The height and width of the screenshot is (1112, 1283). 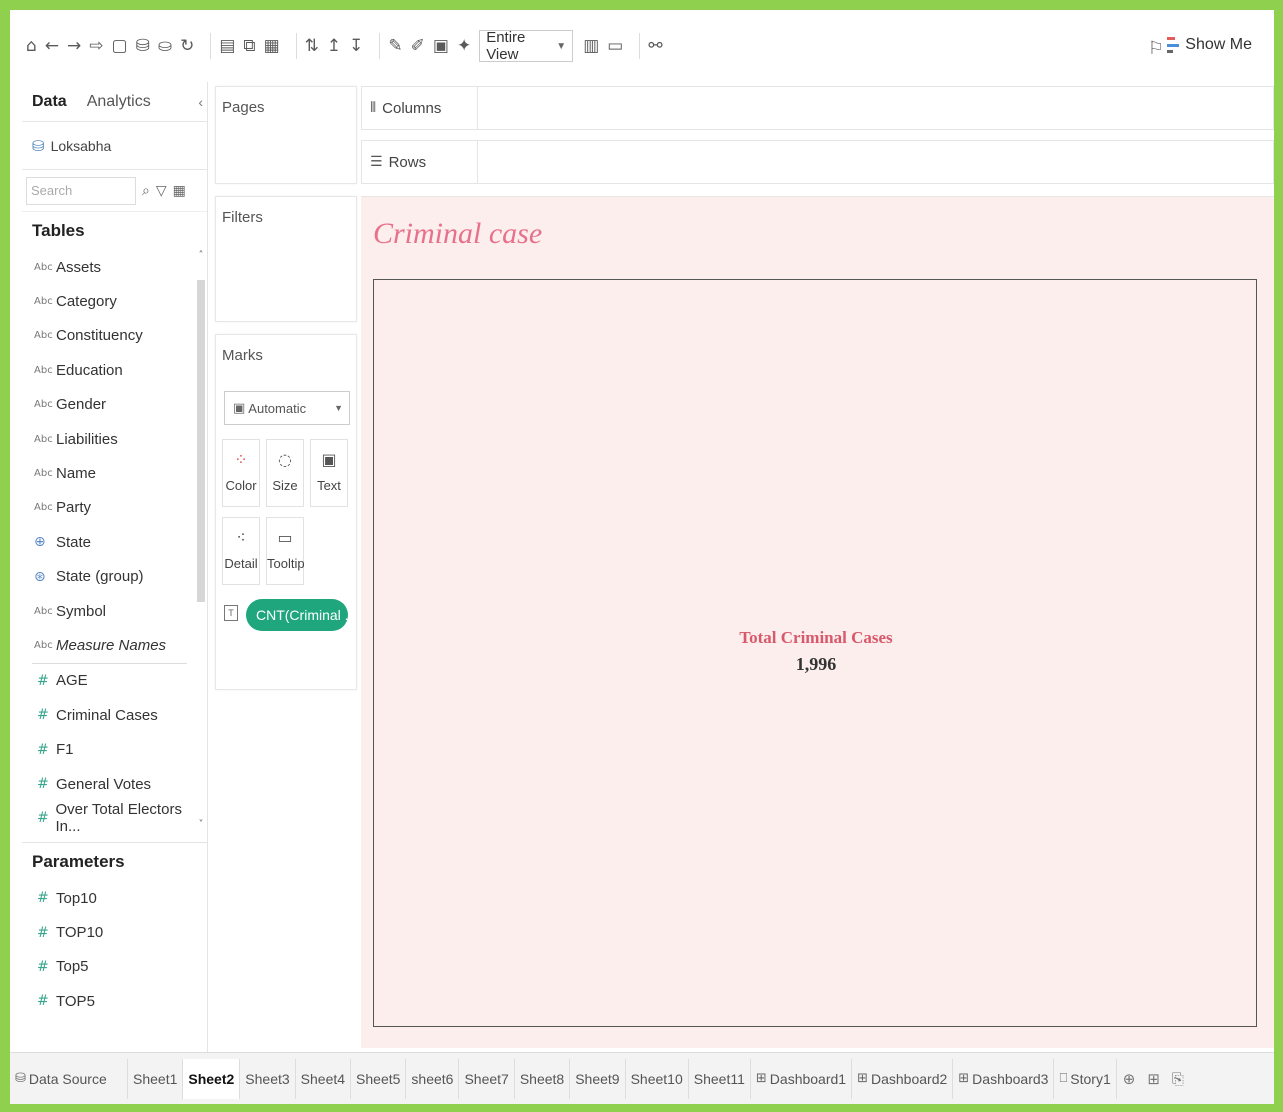 What do you see at coordinates (120, 46) in the screenshot?
I see `save-icon: ▢` at bounding box center [120, 46].